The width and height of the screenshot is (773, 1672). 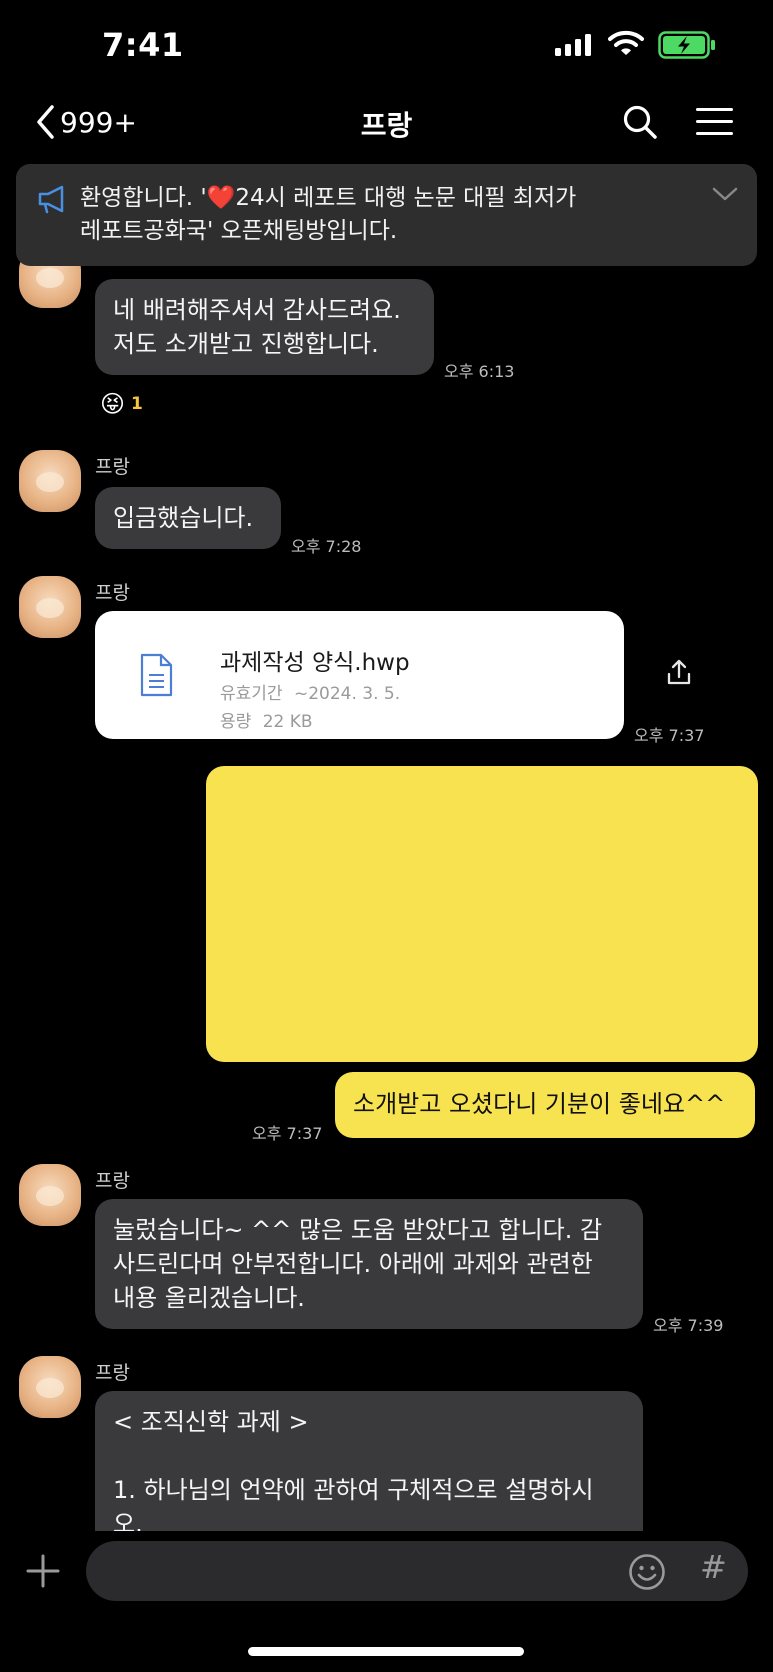 I want to click on chevron-left-icon, so click(x=45, y=122).